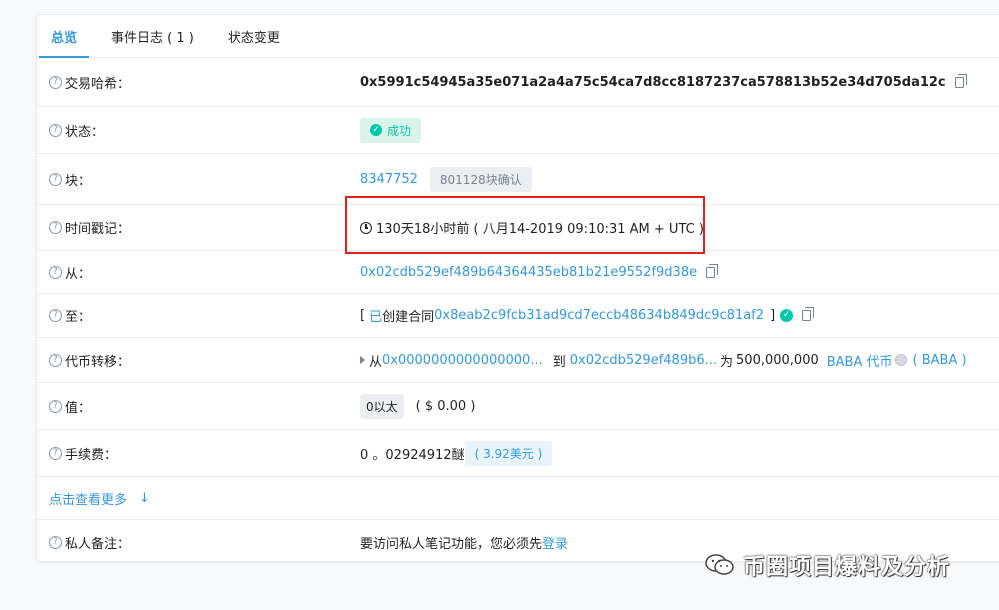 This screenshot has height=610, width=999. I want to click on status-value: ✓ 成功, so click(391, 130).